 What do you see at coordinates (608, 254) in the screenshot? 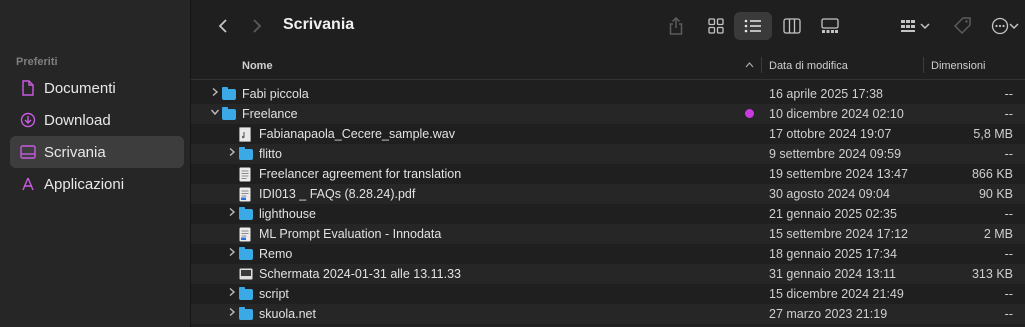
I see `file-row: Remo 18 gennaio 2025 17:34 --` at bounding box center [608, 254].